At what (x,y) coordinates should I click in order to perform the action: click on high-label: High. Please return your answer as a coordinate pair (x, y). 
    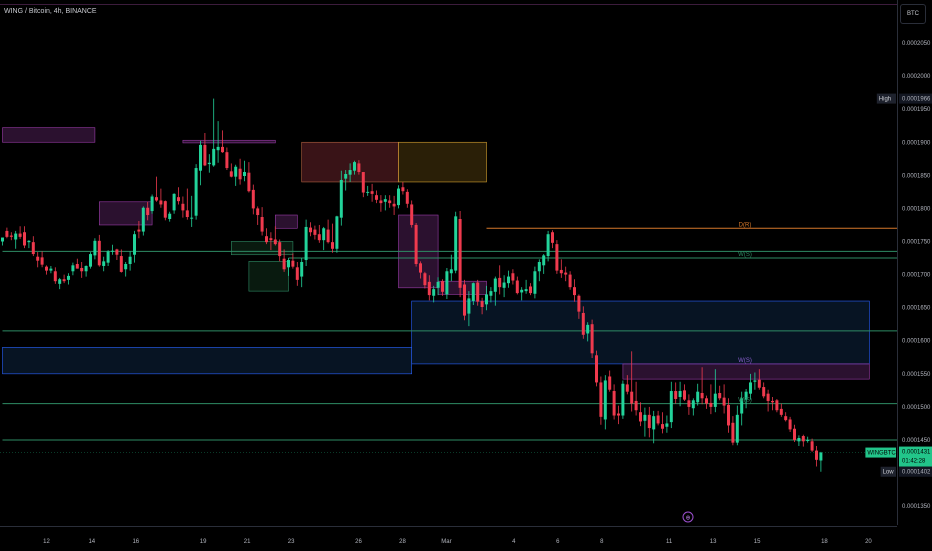
    Looking at the image, I should click on (885, 100).